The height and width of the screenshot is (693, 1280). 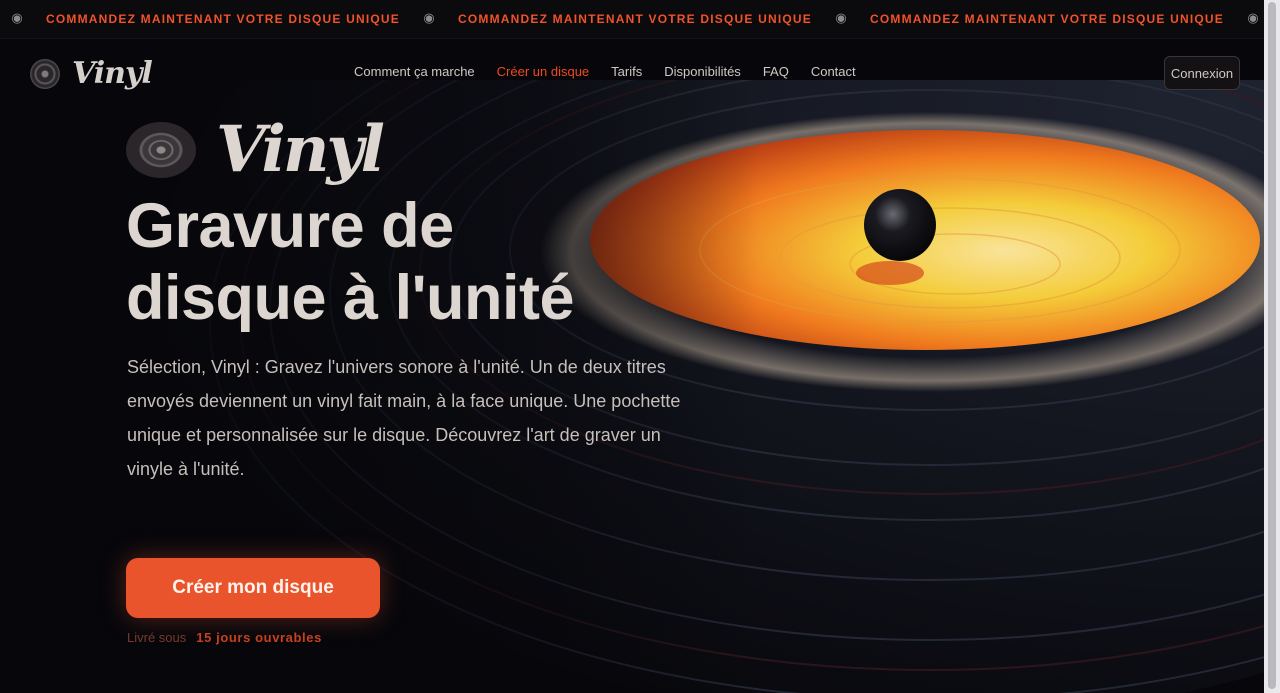 I want to click on page-scrollbar, so click(x=1272, y=346).